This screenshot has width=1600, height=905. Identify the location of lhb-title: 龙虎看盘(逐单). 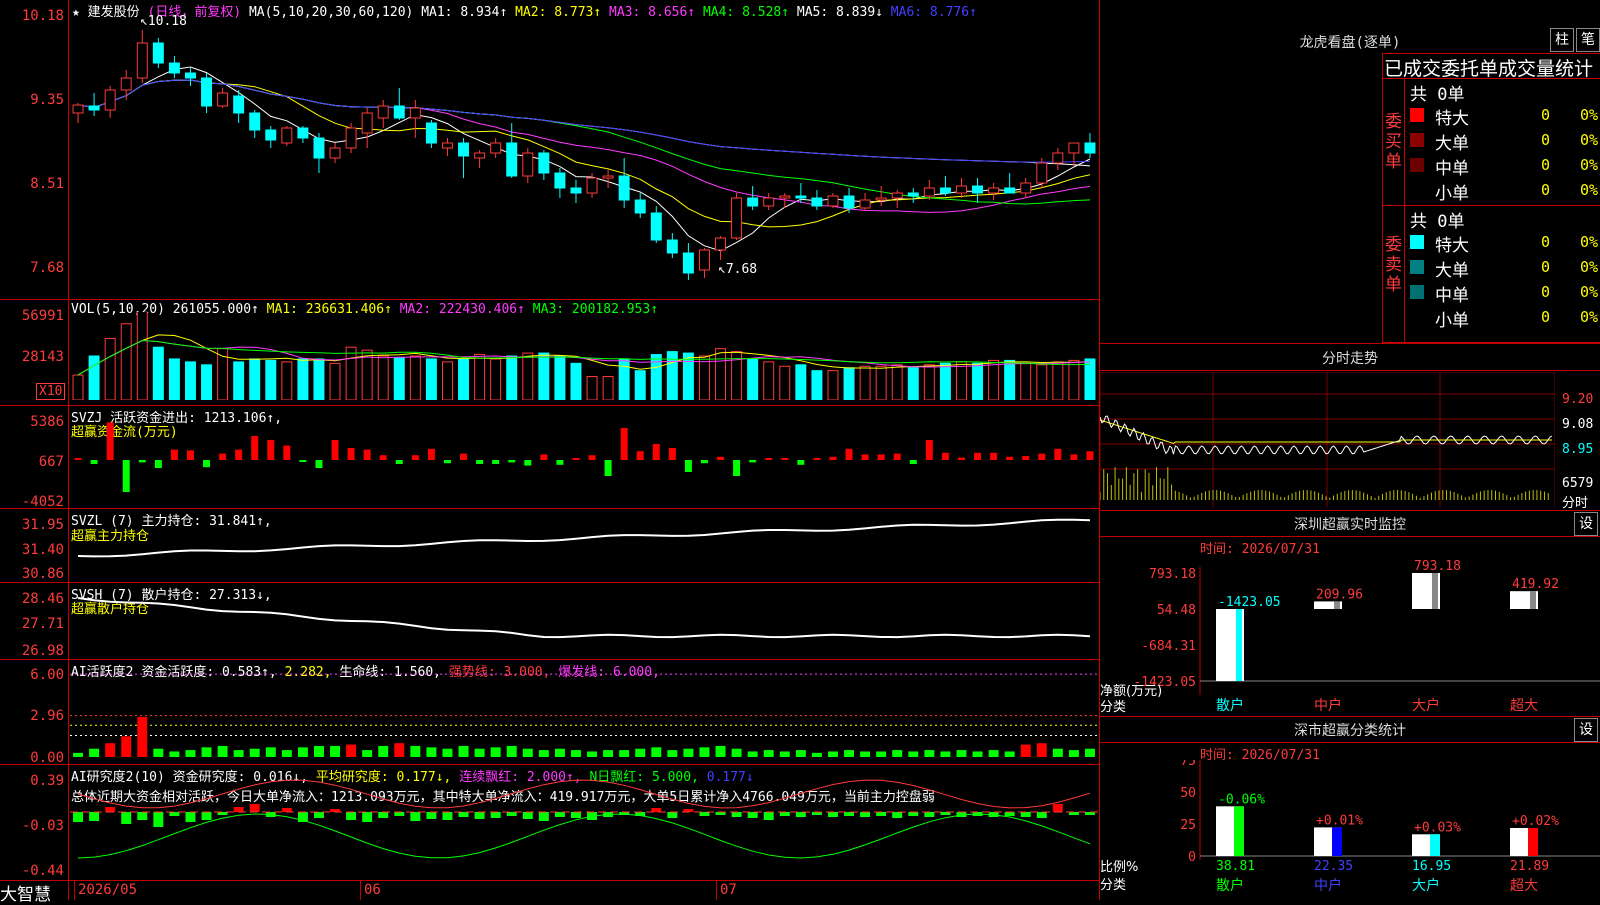
(1350, 43).